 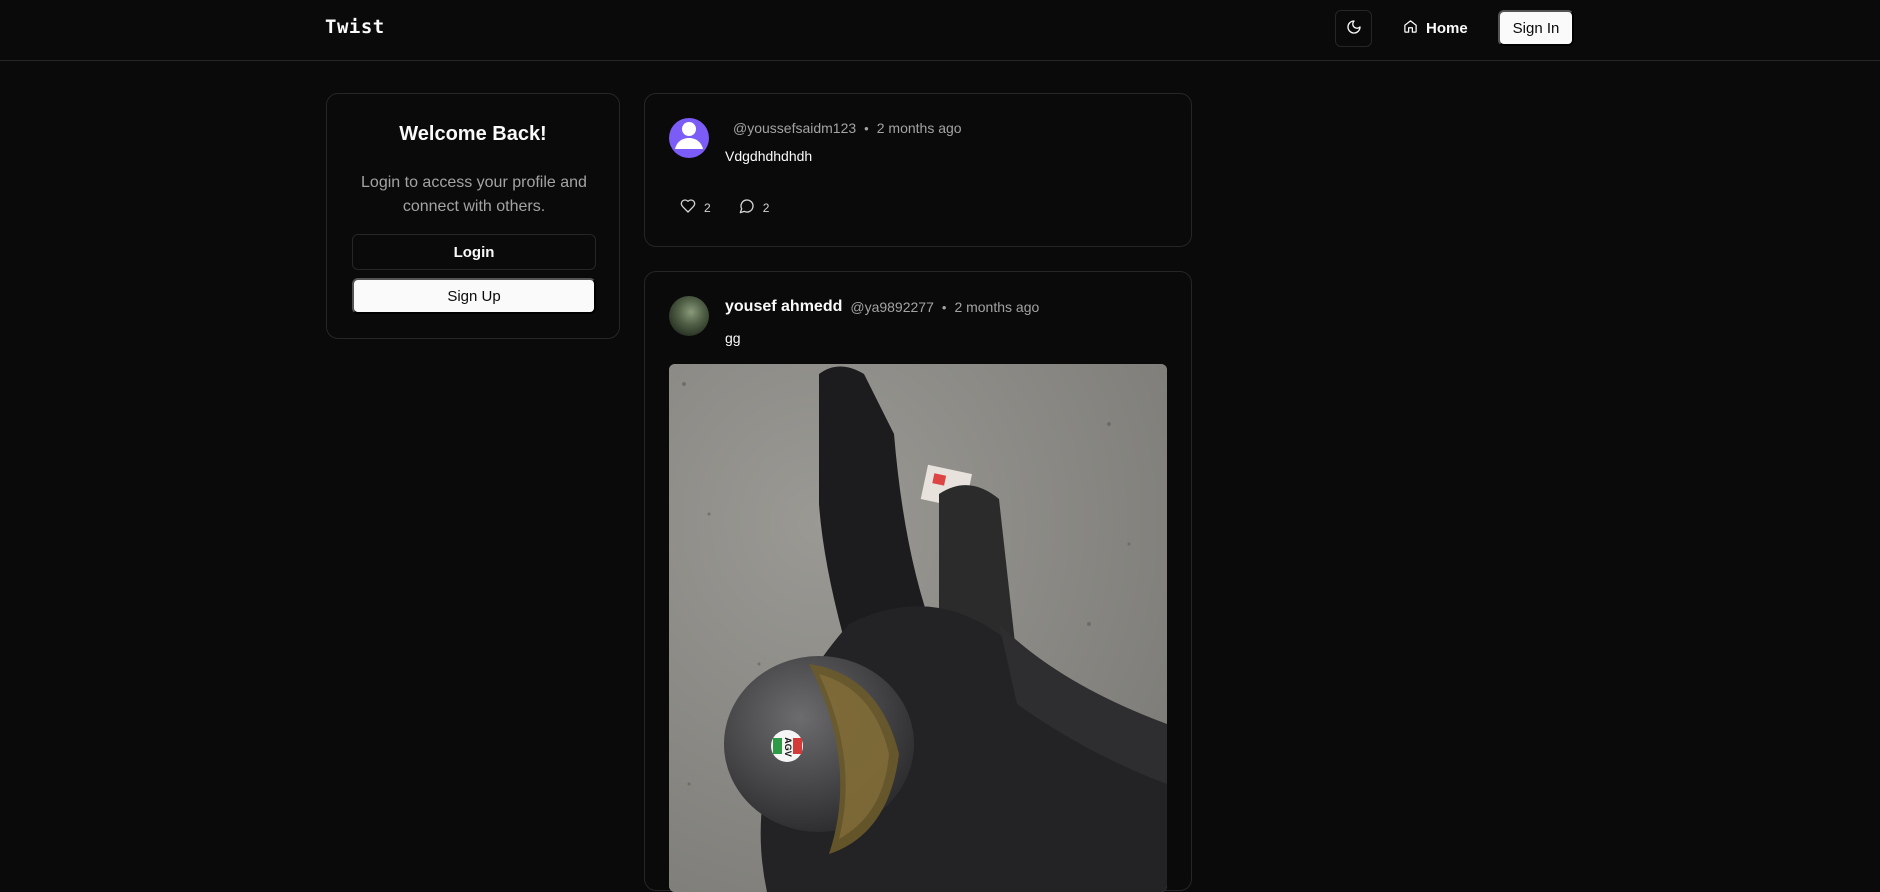 I want to click on house-icon, so click(x=1410, y=28).